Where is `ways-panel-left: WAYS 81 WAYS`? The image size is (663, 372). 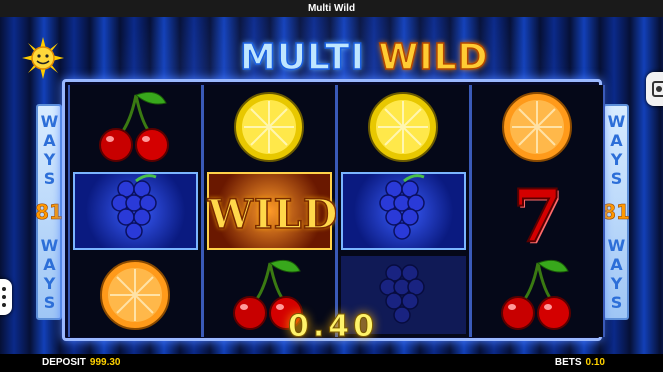 ways-panel-left: WAYS 81 WAYS is located at coordinates (49, 212).